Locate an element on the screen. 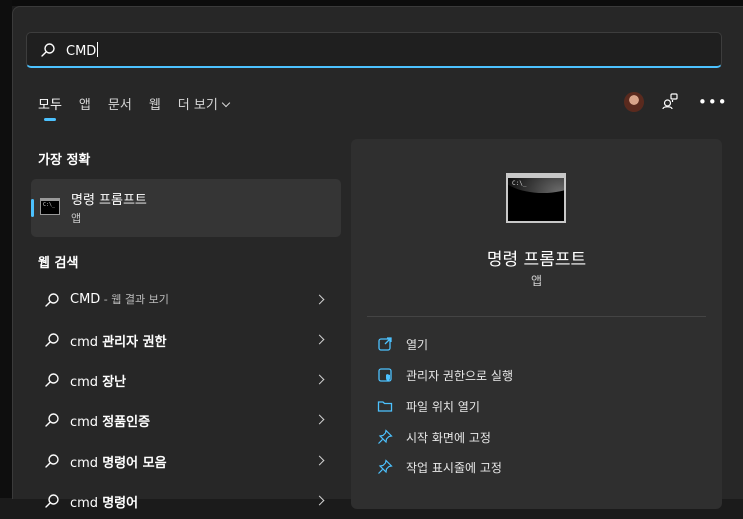 The width and height of the screenshot is (743, 519). tab-more-label: 더 보기 is located at coordinates (197, 105).